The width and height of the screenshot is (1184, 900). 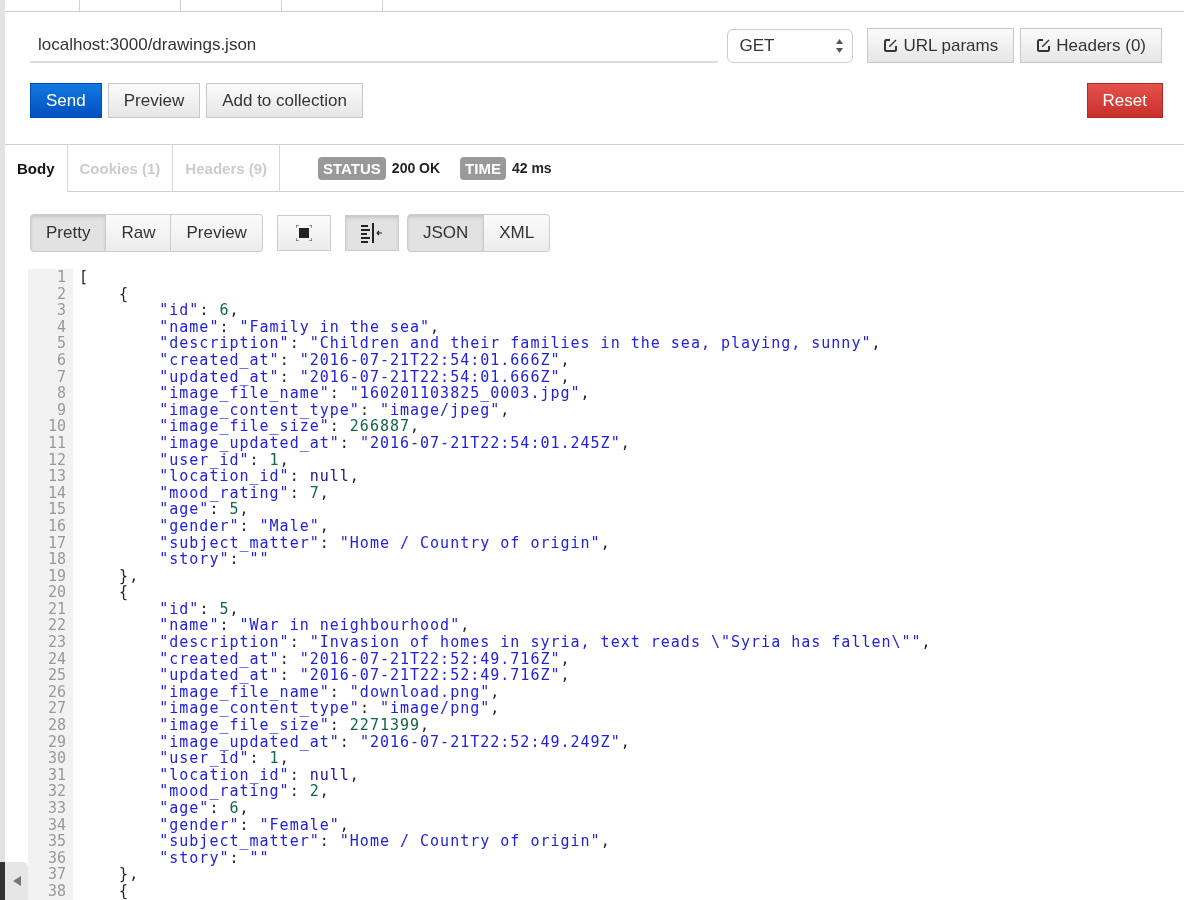 What do you see at coordinates (314, 626) in the screenshot?
I see `code-line: "name": "War in neighbourhood",` at bounding box center [314, 626].